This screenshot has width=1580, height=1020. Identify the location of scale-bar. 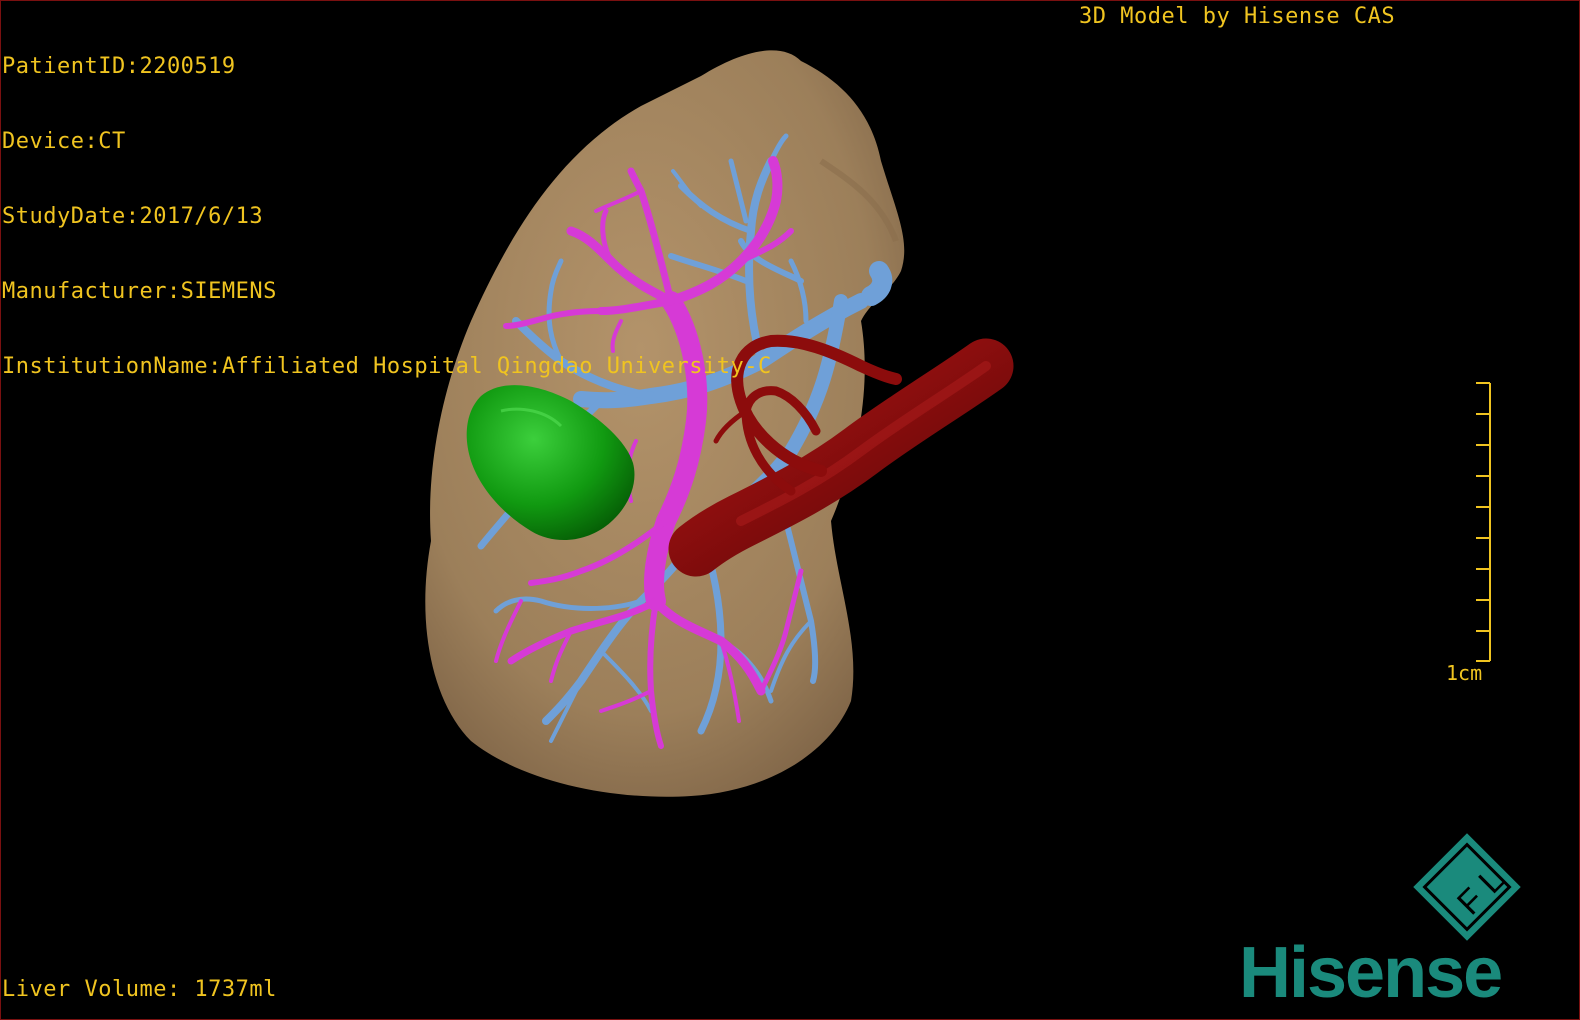
(1483, 522).